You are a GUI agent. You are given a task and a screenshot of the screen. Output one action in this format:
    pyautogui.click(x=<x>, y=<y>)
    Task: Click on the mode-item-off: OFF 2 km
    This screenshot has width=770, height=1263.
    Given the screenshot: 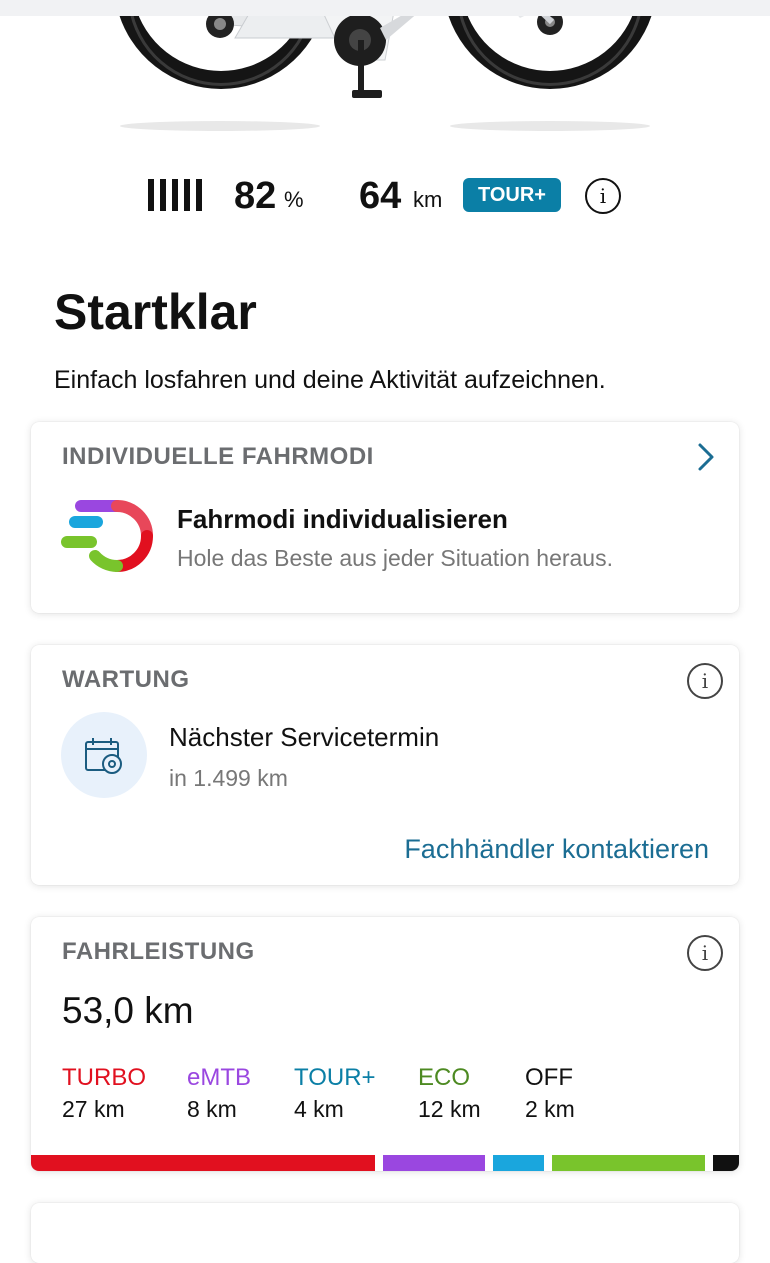 What is the action you would take?
    pyautogui.click(x=550, y=1094)
    